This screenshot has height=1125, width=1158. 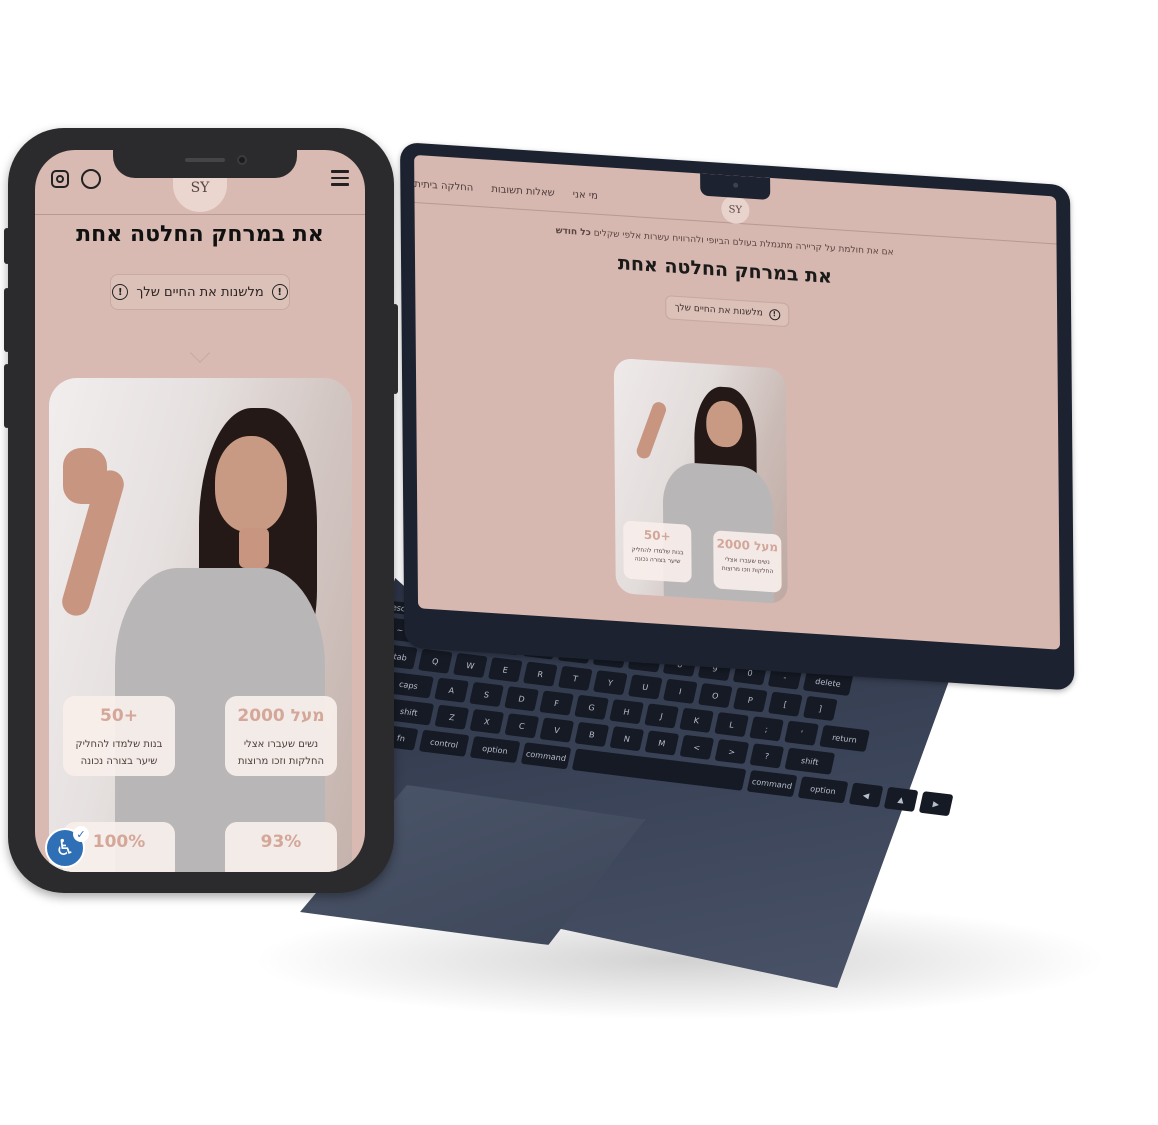 What do you see at coordinates (487, 721) in the screenshot?
I see `keyboard-key: X` at bounding box center [487, 721].